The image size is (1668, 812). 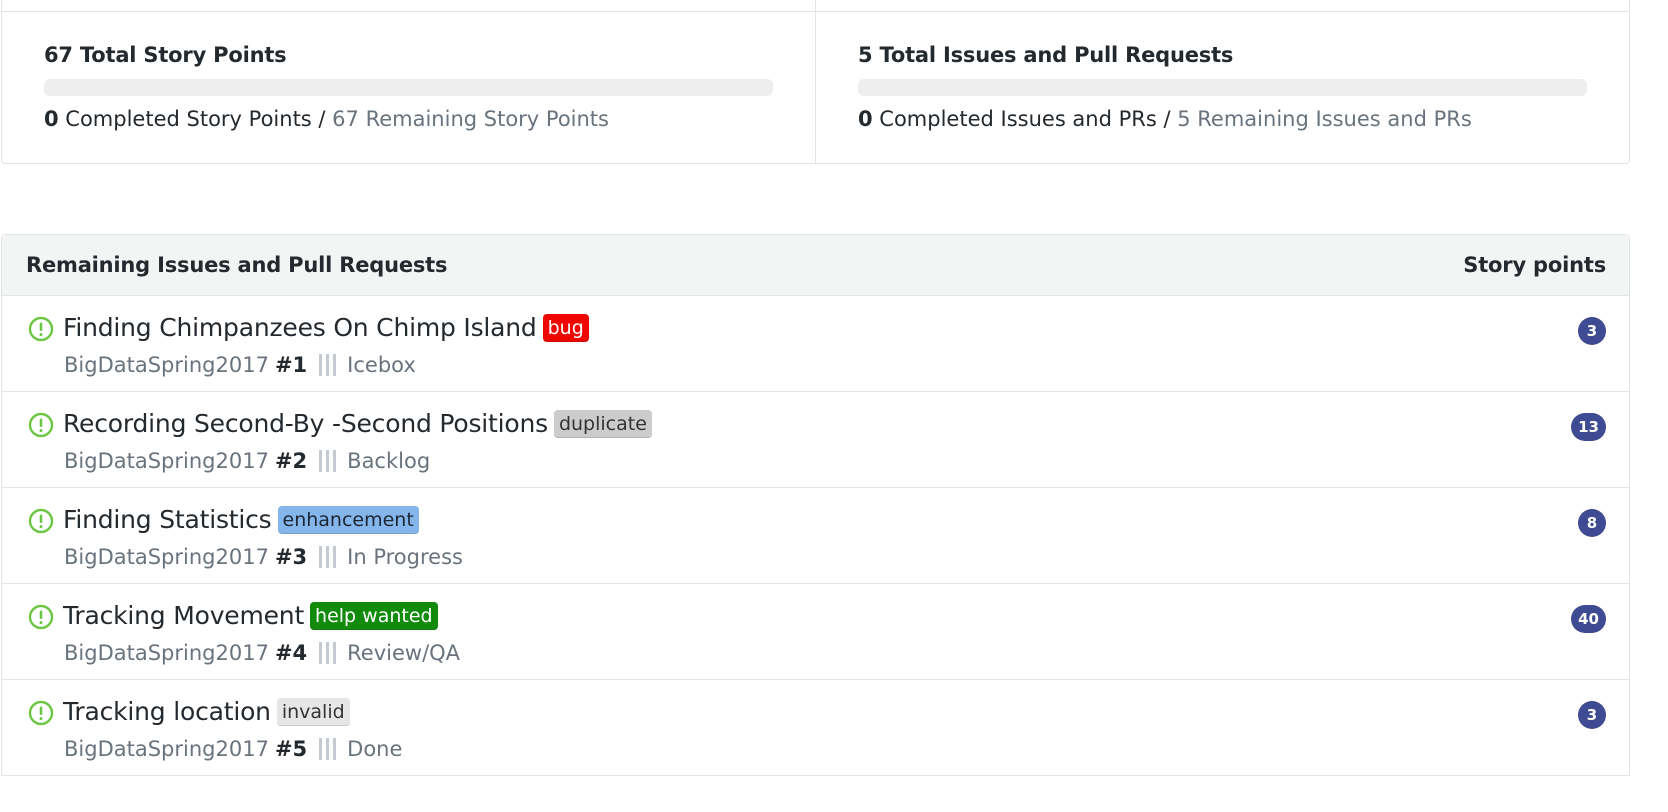 I want to click on issue-label-enhancement: enhancement, so click(x=348, y=520).